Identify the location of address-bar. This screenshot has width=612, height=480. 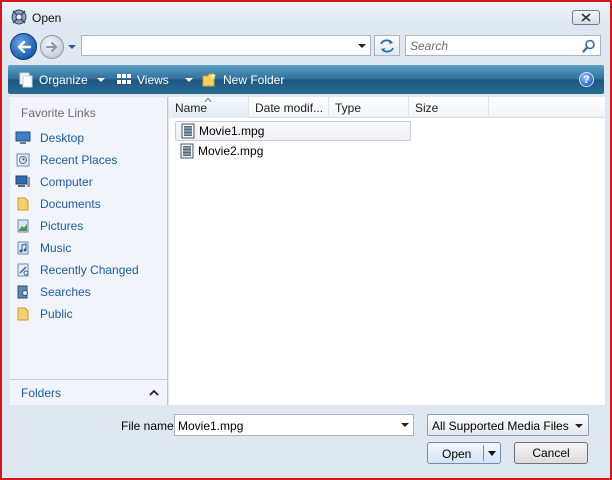
(226, 45).